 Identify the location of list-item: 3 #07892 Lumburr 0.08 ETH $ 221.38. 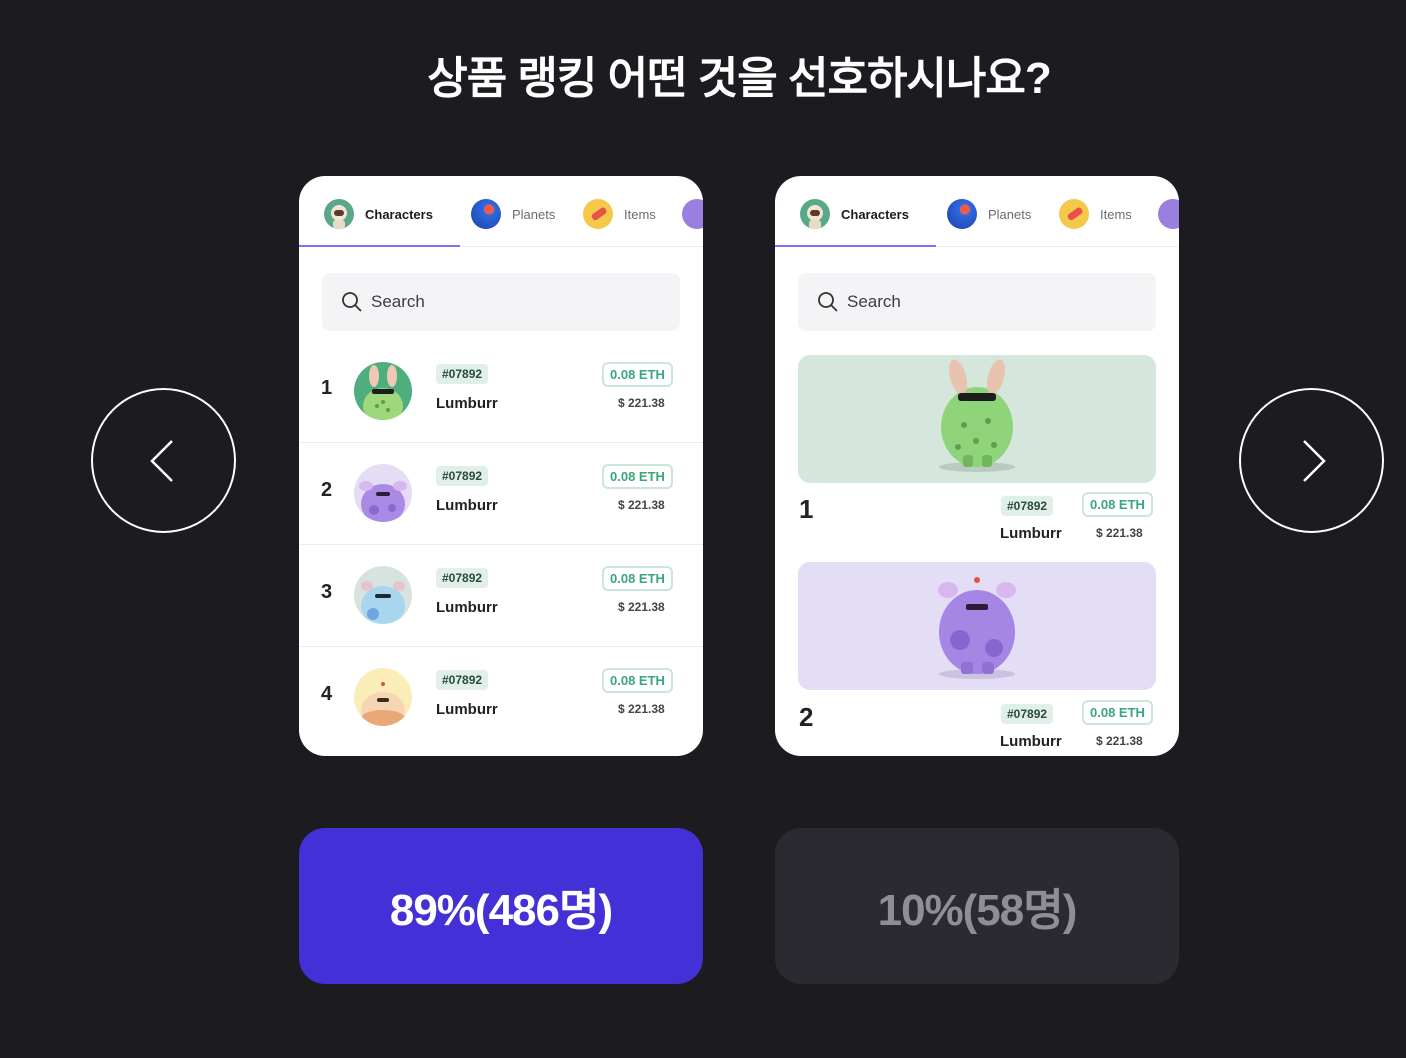
(501, 595).